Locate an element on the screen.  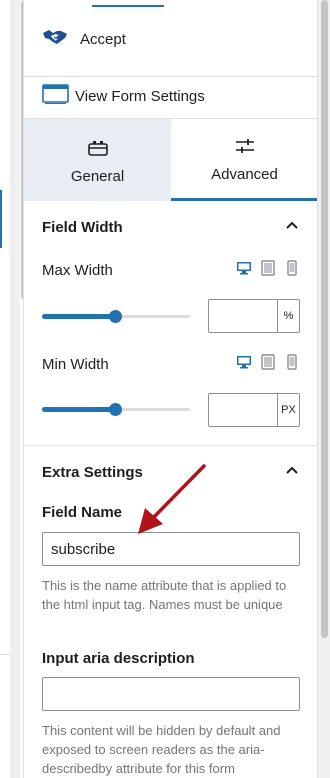
max-width-row: Max Width is located at coordinates (171, 270).